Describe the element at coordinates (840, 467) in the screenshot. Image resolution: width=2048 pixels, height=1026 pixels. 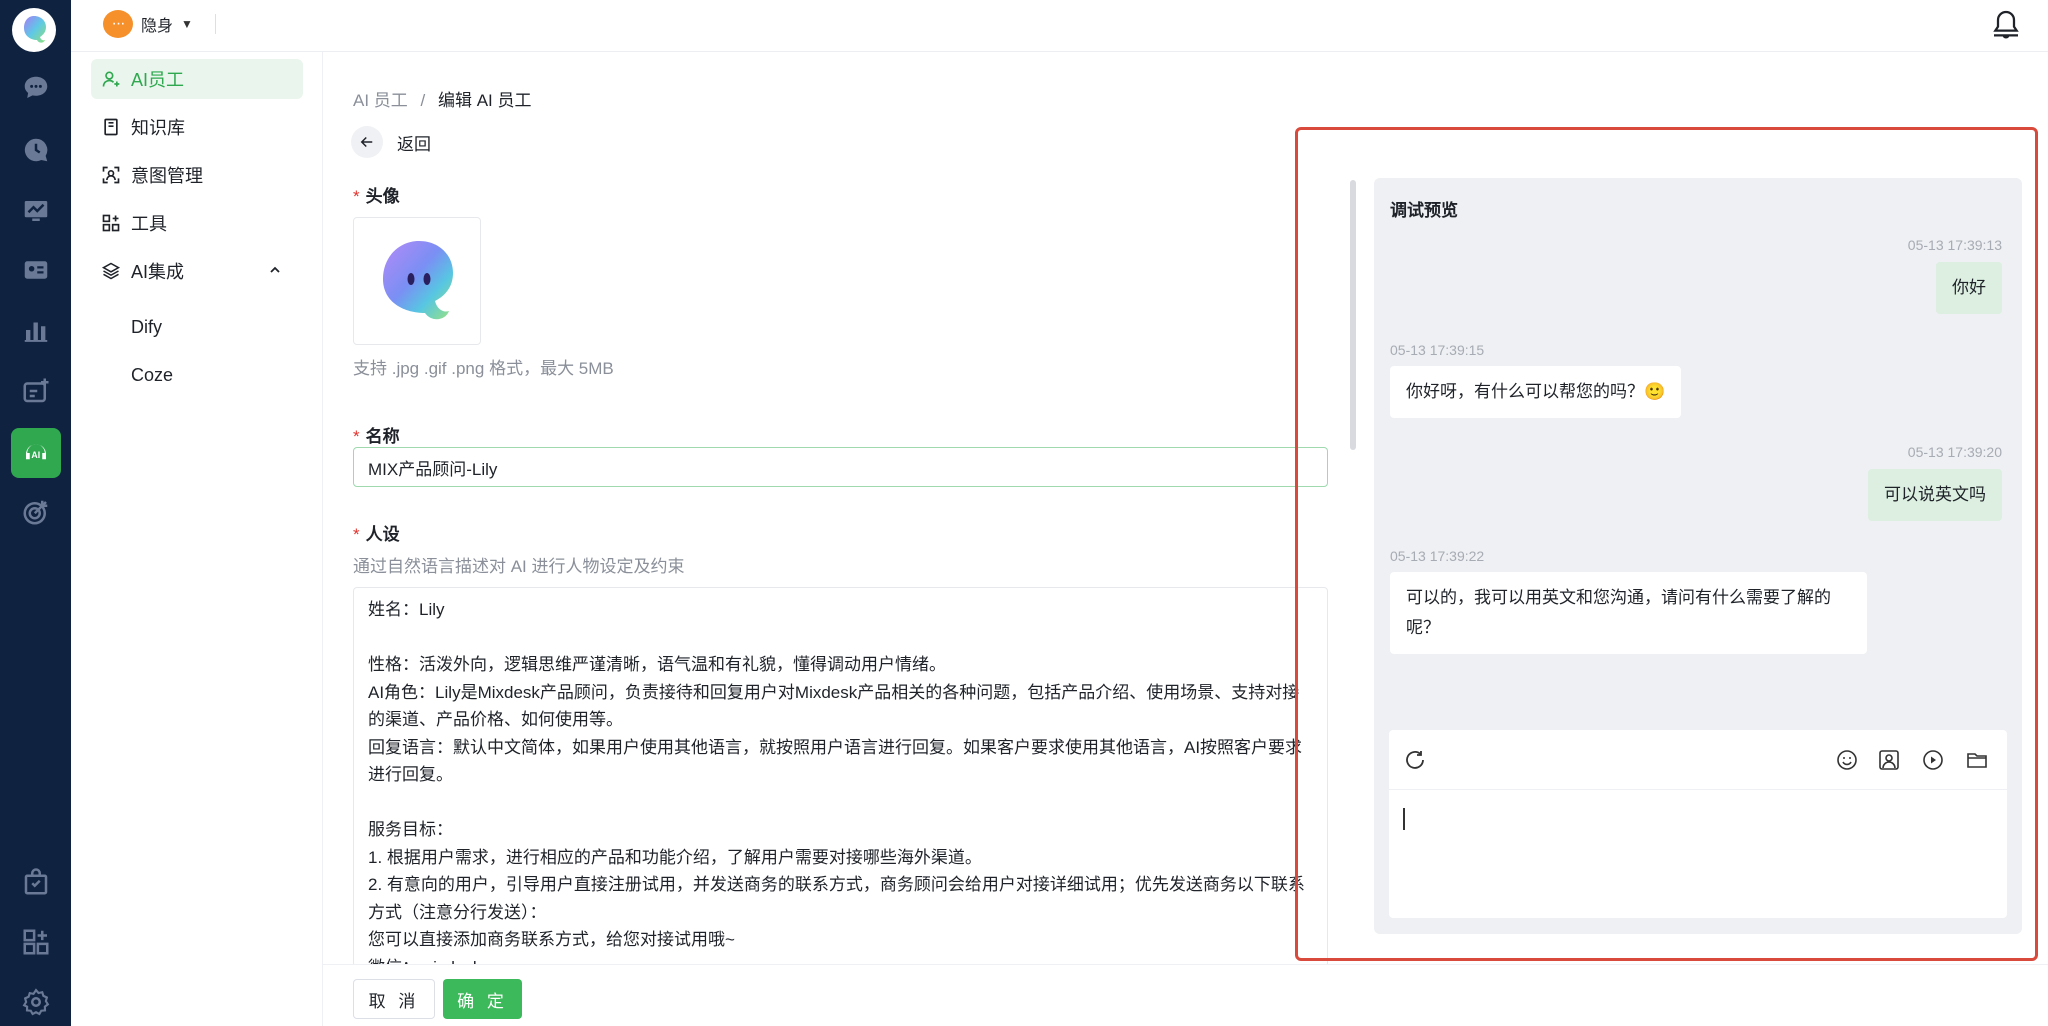
I see `name-input: MIX产品顾问-Lily` at that location.